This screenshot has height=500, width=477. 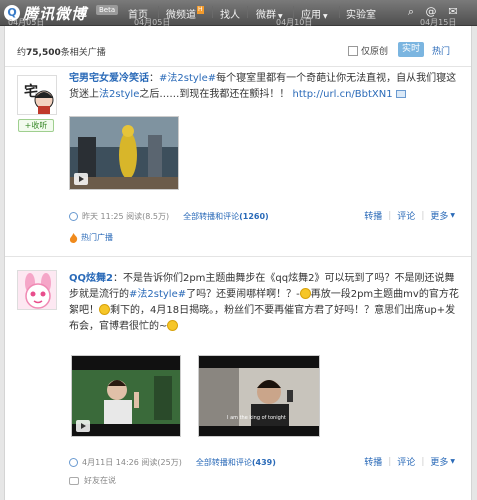 I want to click on original-only-checkbox, so click(x=353, y=50).